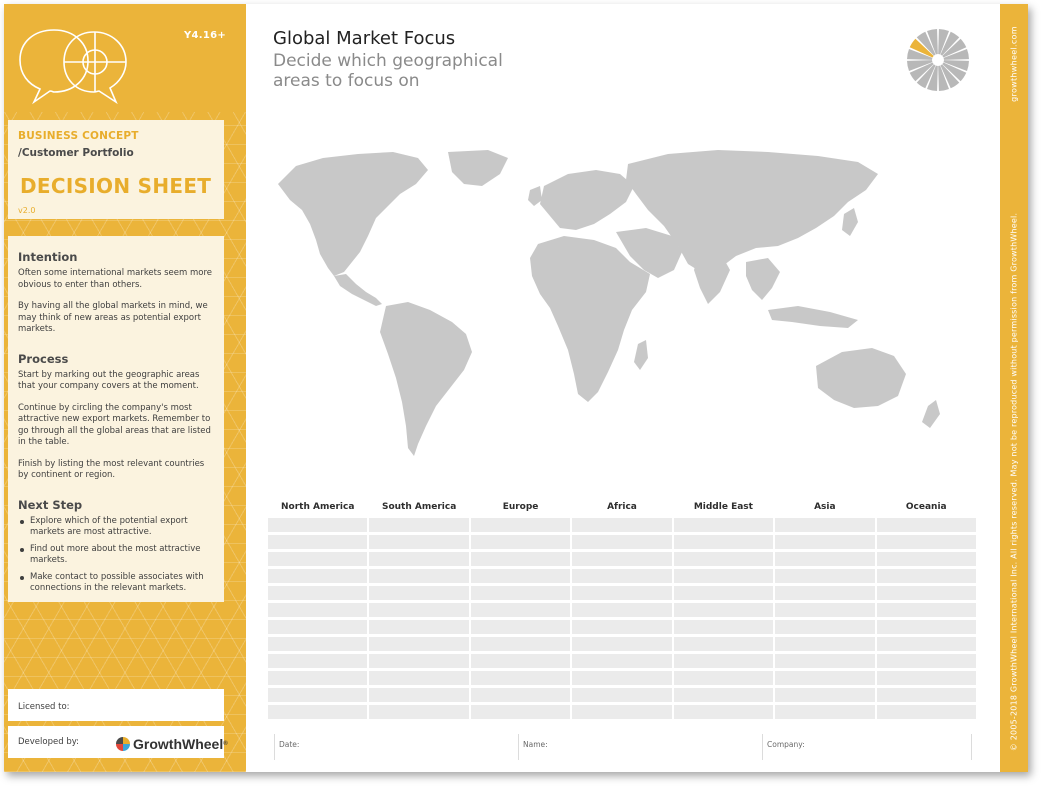 This screenshot has height=788, width=1043. Describe the element at coordinates (116, 705) in the screenshot. I see `licensed-to-field: Licensed to:` at that location.